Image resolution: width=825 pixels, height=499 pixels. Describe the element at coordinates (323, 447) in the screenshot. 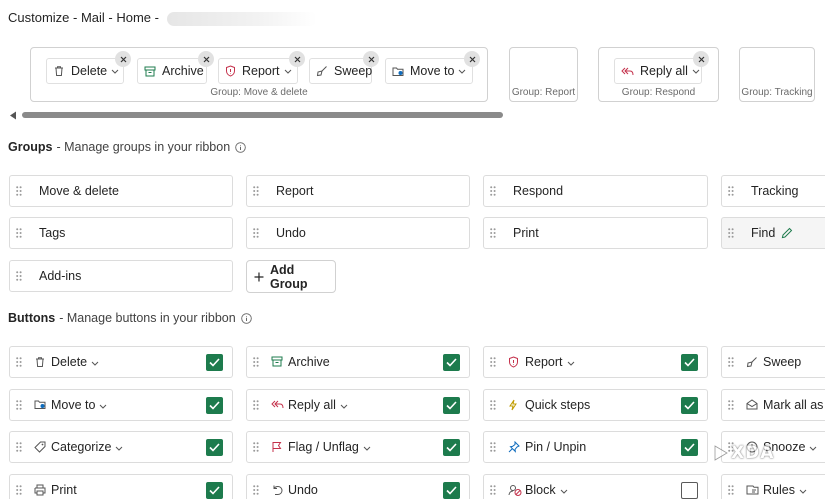

I see `button-label-text: Flag / Unflag` at that location.